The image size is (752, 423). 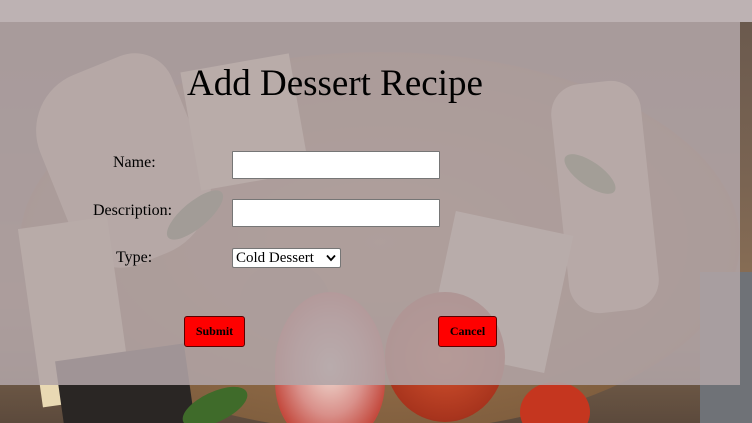 What do you see at coordinates (331, 258) in the screenshot?
I see `chevron-down-icon` at bounding box center [331, 258].